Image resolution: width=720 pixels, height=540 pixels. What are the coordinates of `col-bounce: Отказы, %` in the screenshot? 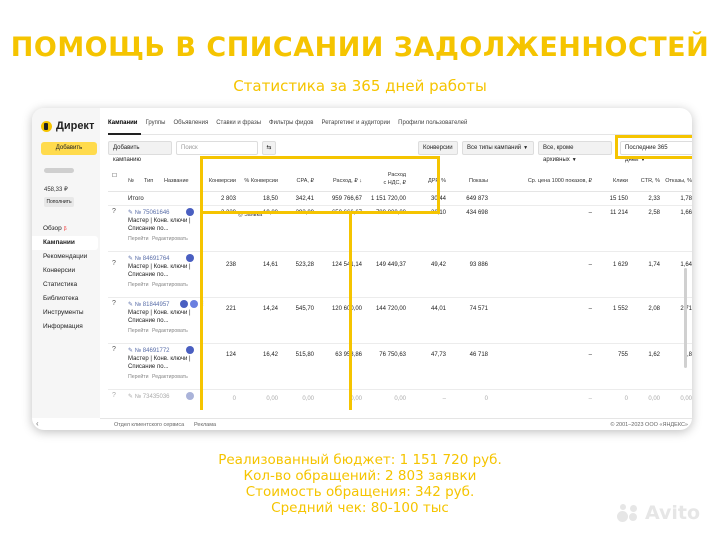 It's located at (677, 181).